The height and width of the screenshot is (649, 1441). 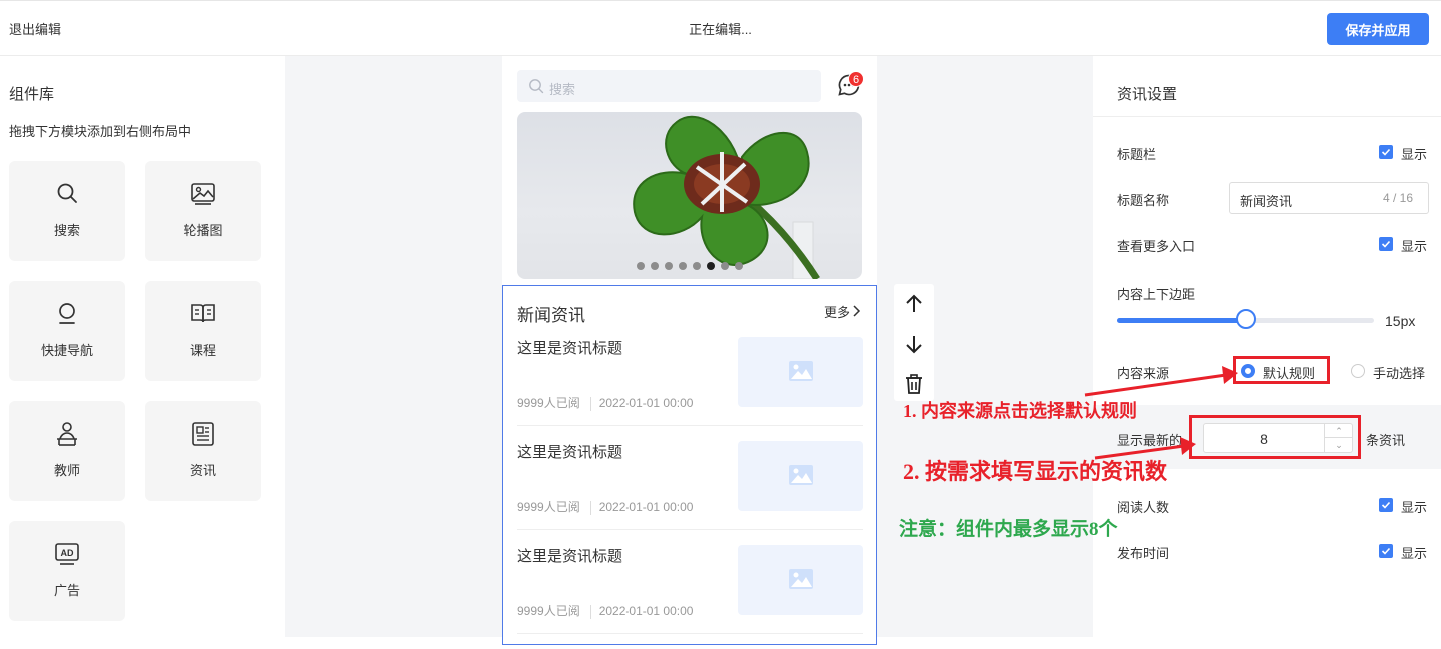 What do you see at coordinates (67, 331) in the screenshot?
I see `component-quick-nav: 快捷导航` at bounding box center [67, 331].